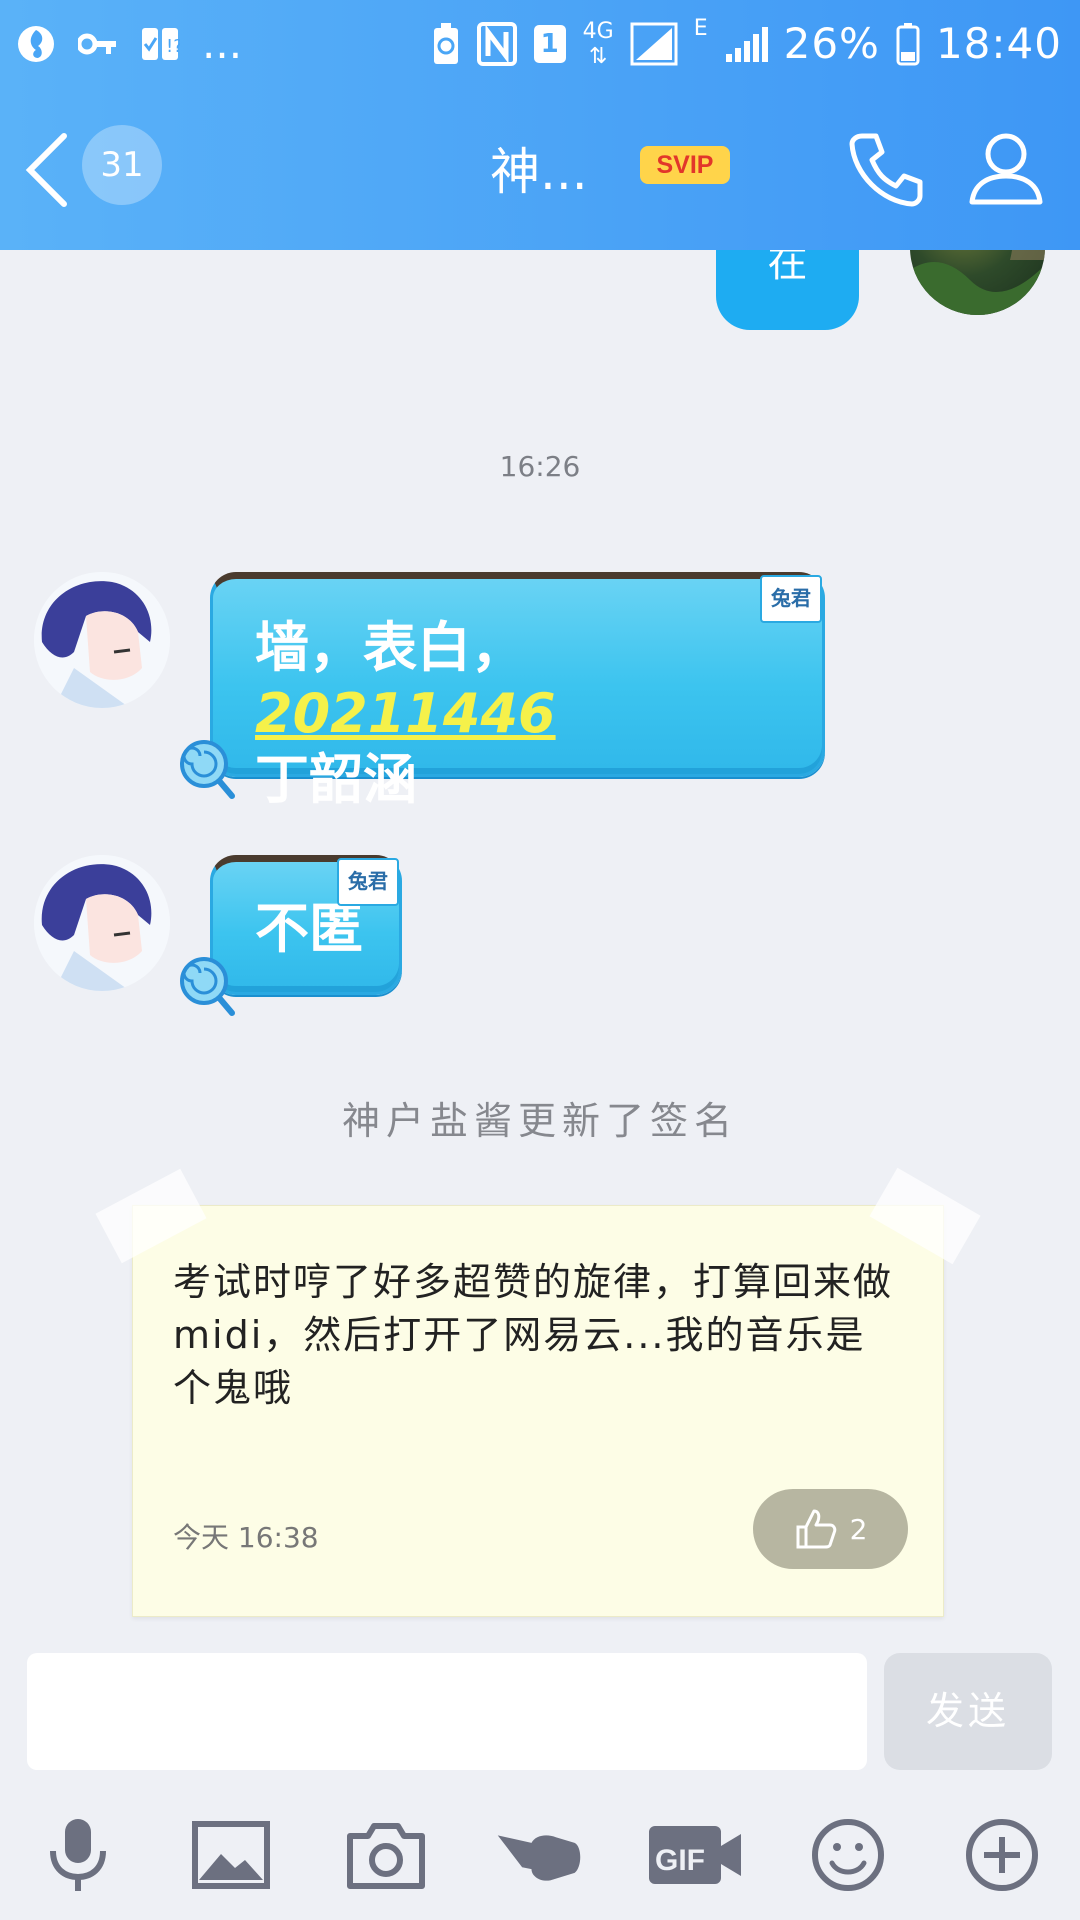 The image size is (1080, 1920). I want to click on incoming-message-bubble: 墙，表白，20211446 丁韶涵 兔君, so click(517, 691).